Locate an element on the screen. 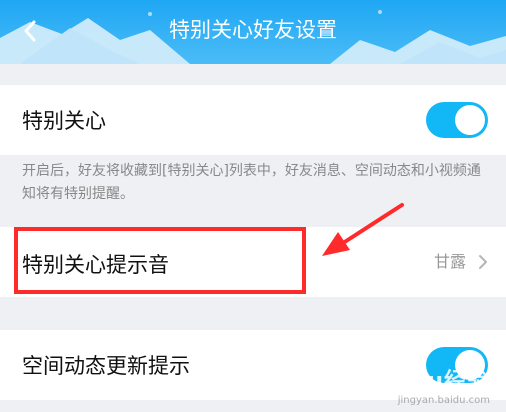  watermark: Baidu经验 jingyan.baidu.com is located at coordinates (429, 384).